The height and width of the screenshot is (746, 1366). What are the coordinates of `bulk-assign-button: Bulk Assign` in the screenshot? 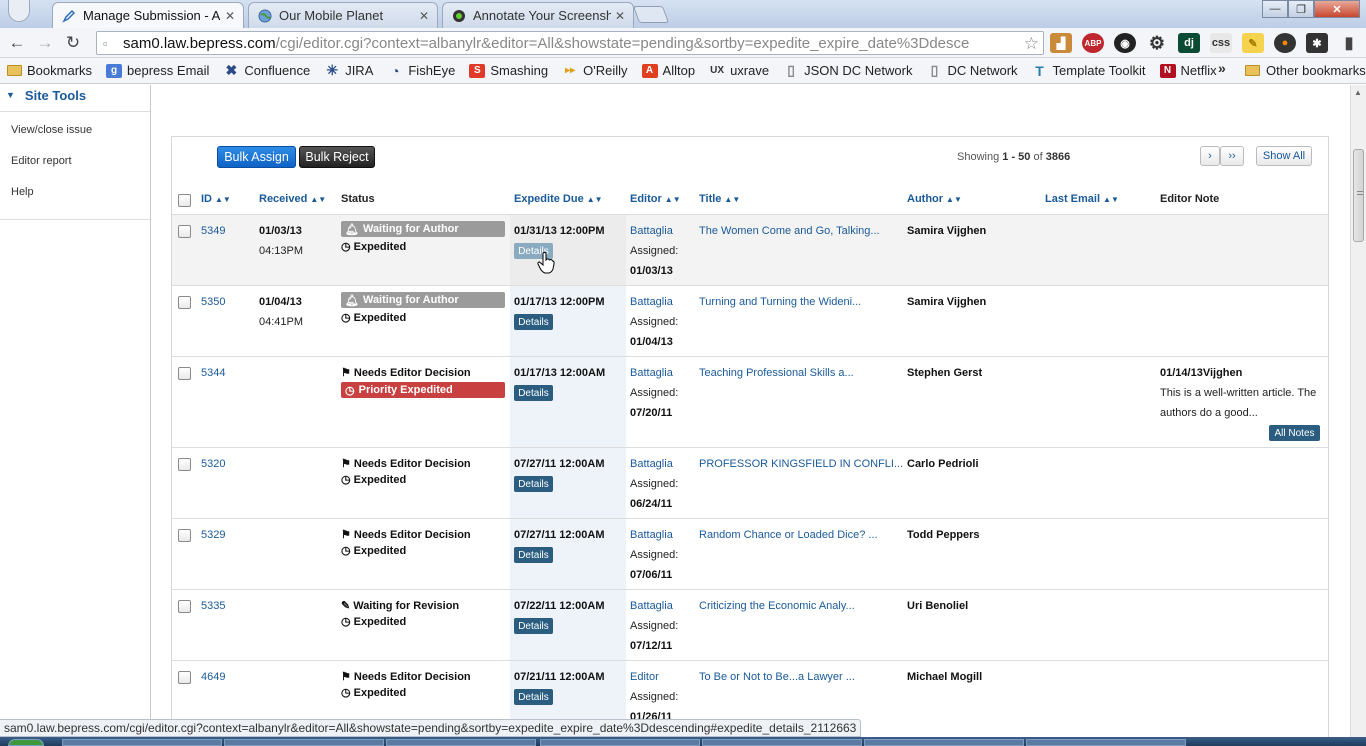 It's located at (256, 157).